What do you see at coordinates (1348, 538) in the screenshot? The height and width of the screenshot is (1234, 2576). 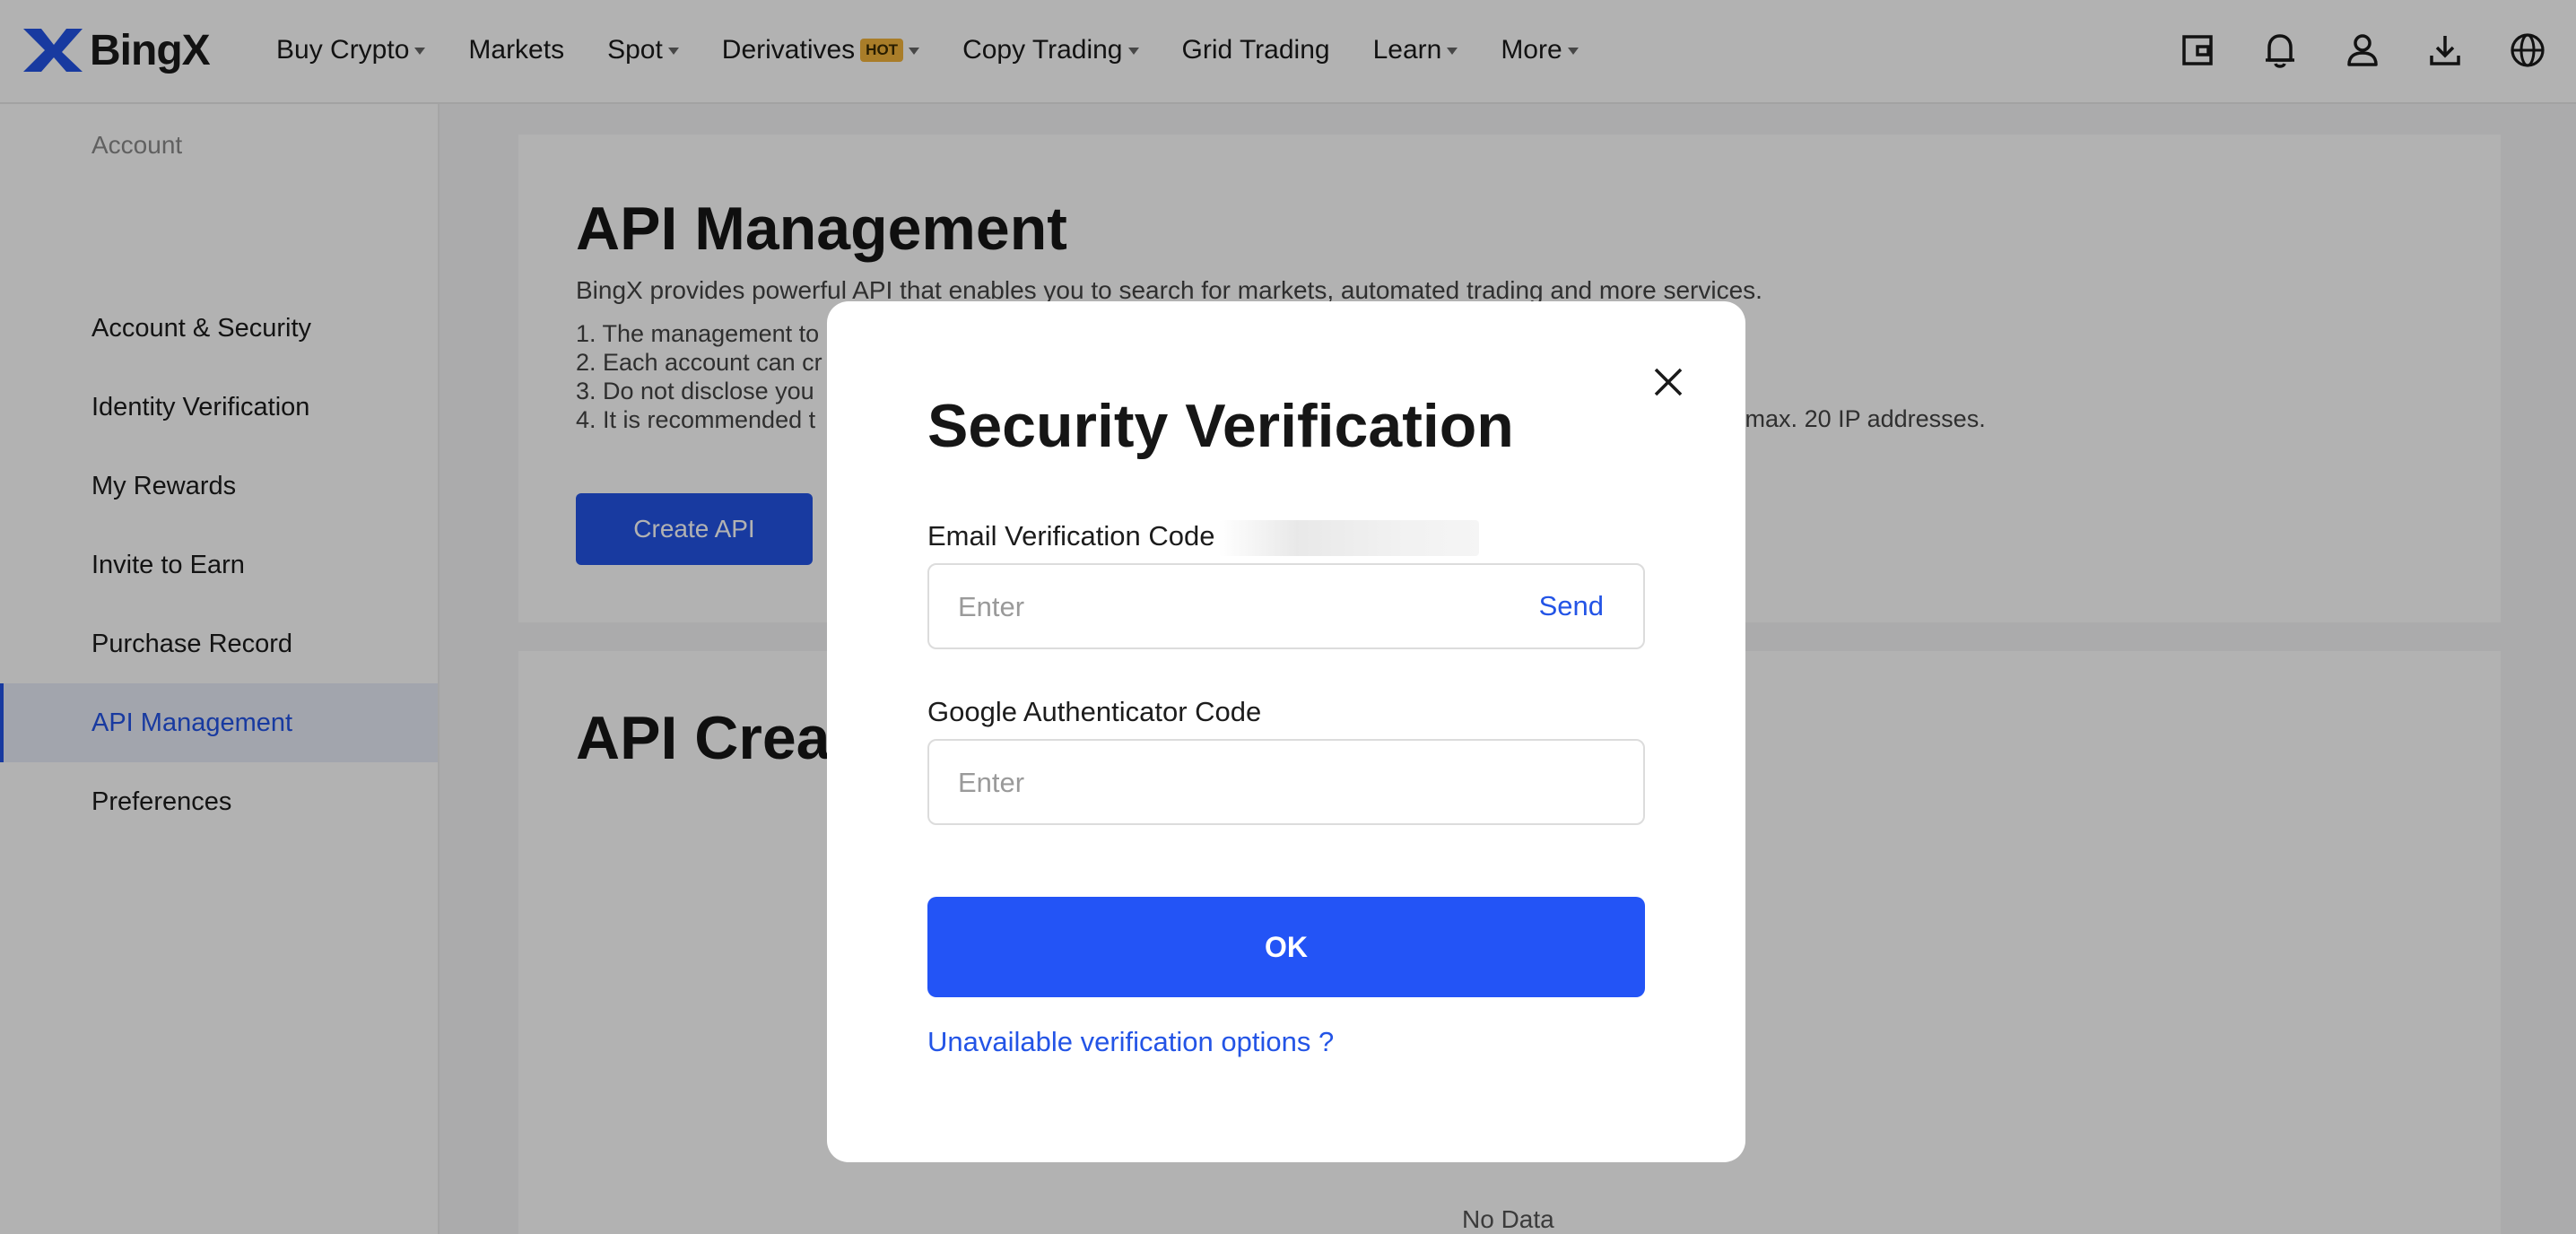 I see `masked-email` at bounding box center [1348, 538].